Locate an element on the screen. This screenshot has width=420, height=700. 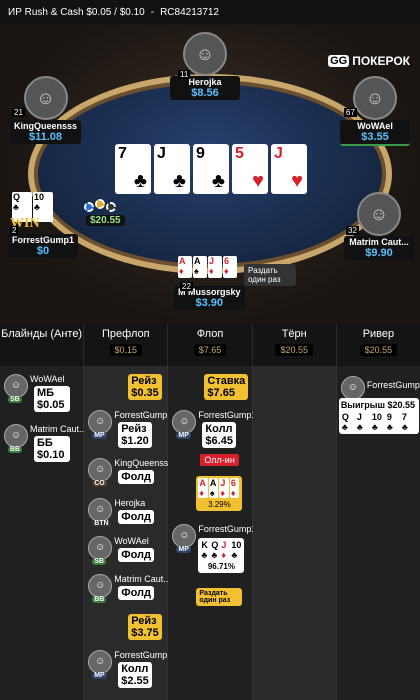
card-rank: 6 is located at coordinates (233, 483).